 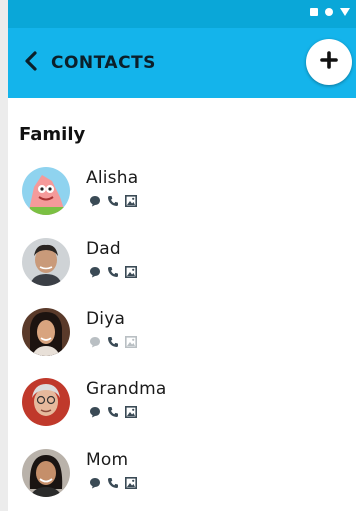 What do you see at coordinates (103, 63) in the screenshot?
I see `page-title: CONTACTS` at bounding box center [103, 63].